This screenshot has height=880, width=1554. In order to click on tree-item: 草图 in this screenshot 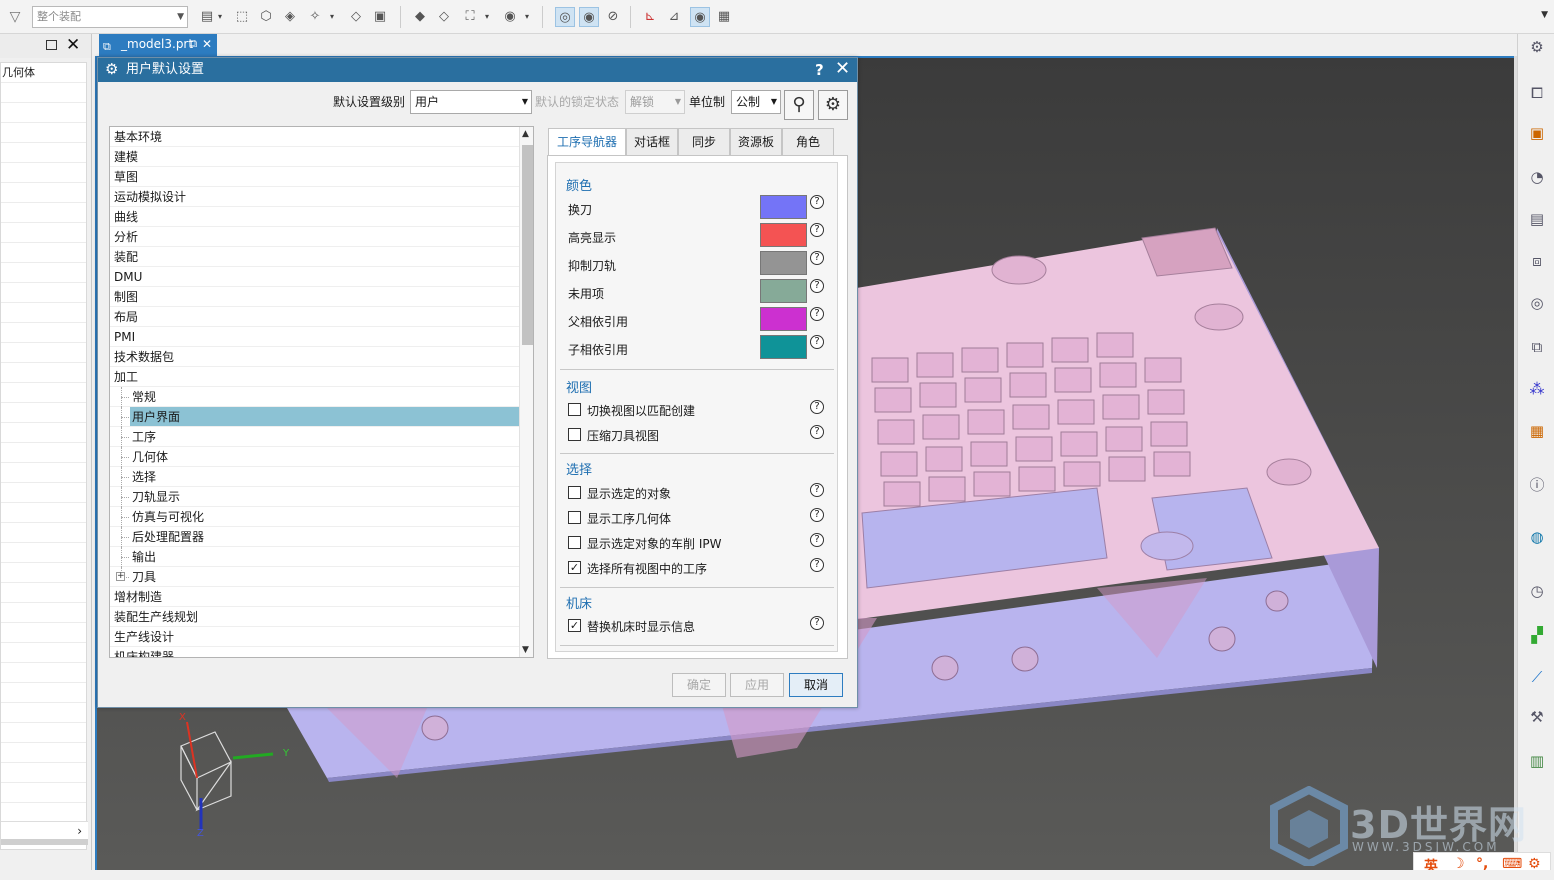, I will do `click(314, 177)`.